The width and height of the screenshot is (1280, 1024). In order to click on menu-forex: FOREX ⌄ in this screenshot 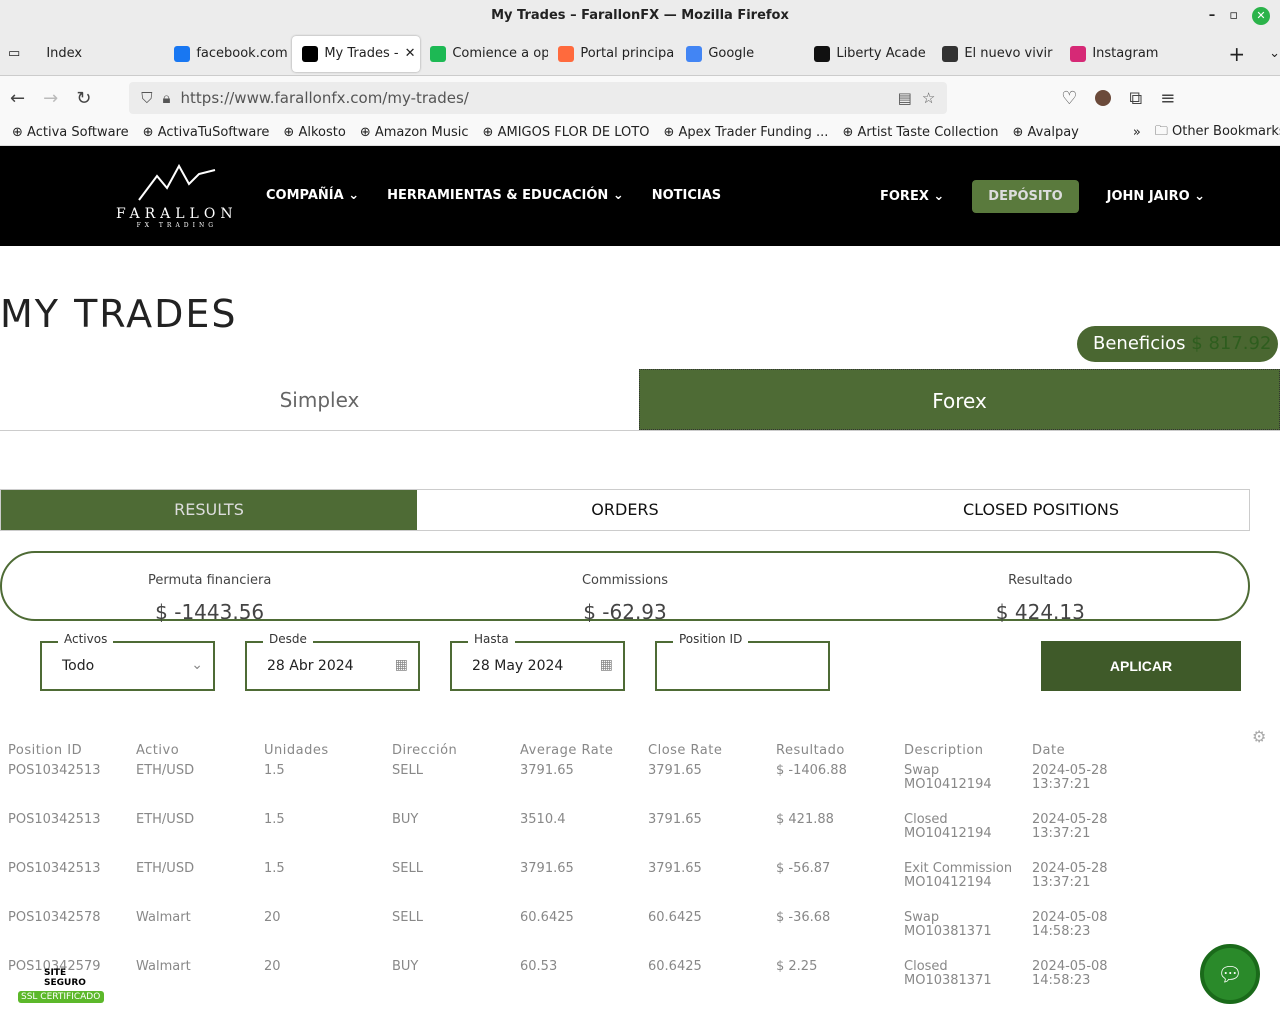, I will do `click(912, 196)`.